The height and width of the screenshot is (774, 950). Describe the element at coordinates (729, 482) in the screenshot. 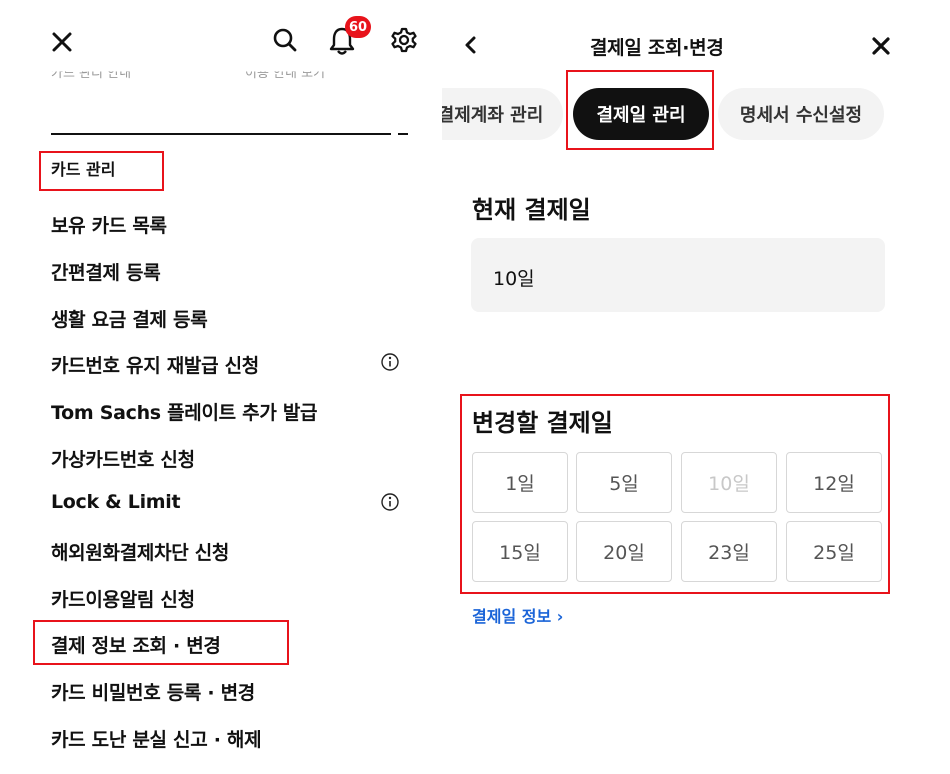

I see `day-option-10: 10일` at that location.